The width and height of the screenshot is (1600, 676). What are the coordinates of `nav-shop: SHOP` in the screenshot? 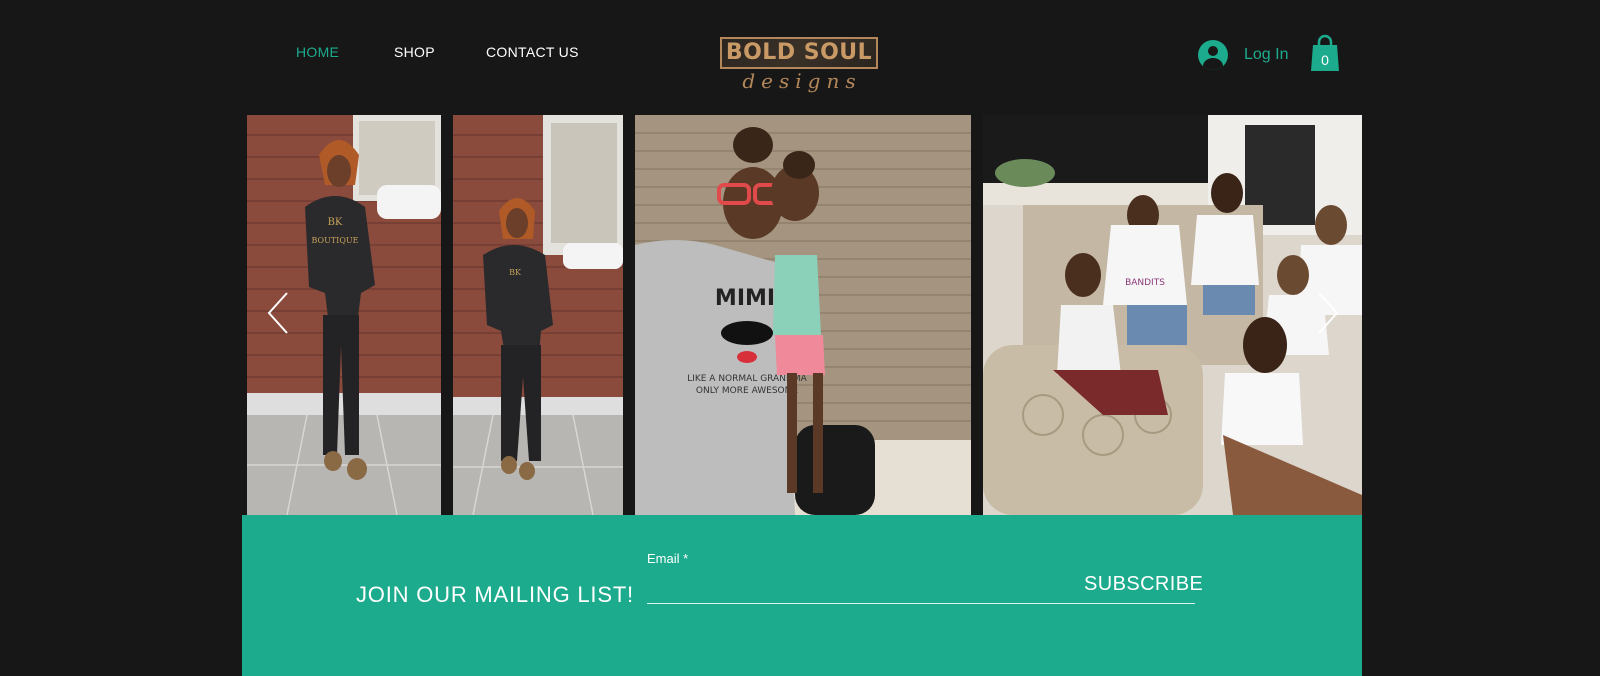 It's located at (414, 52).